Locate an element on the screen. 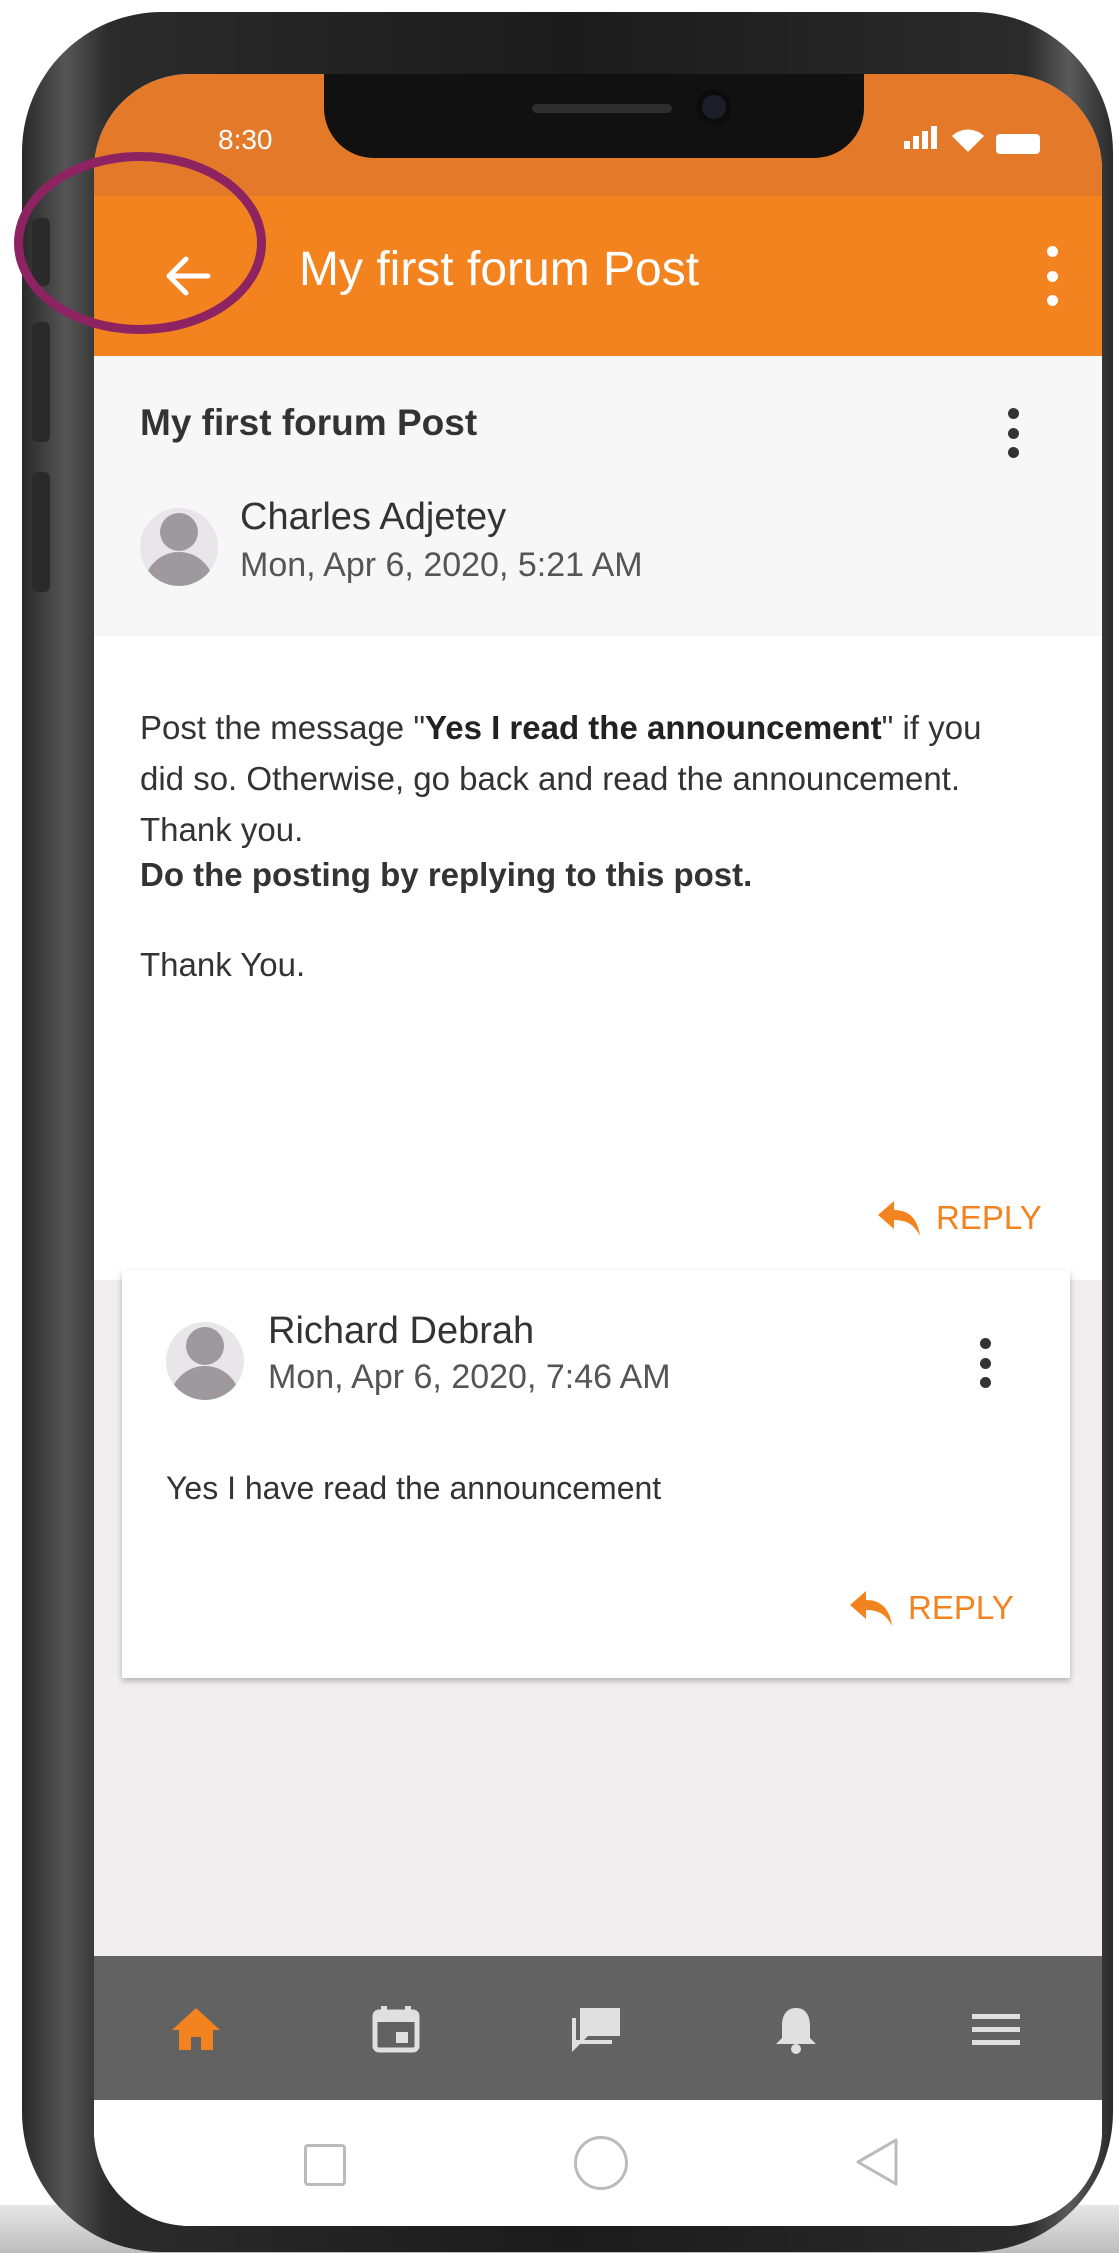 The width and height of the screenshot is (1119, 2253). forum-icon is located at coordinates (596, 2029).